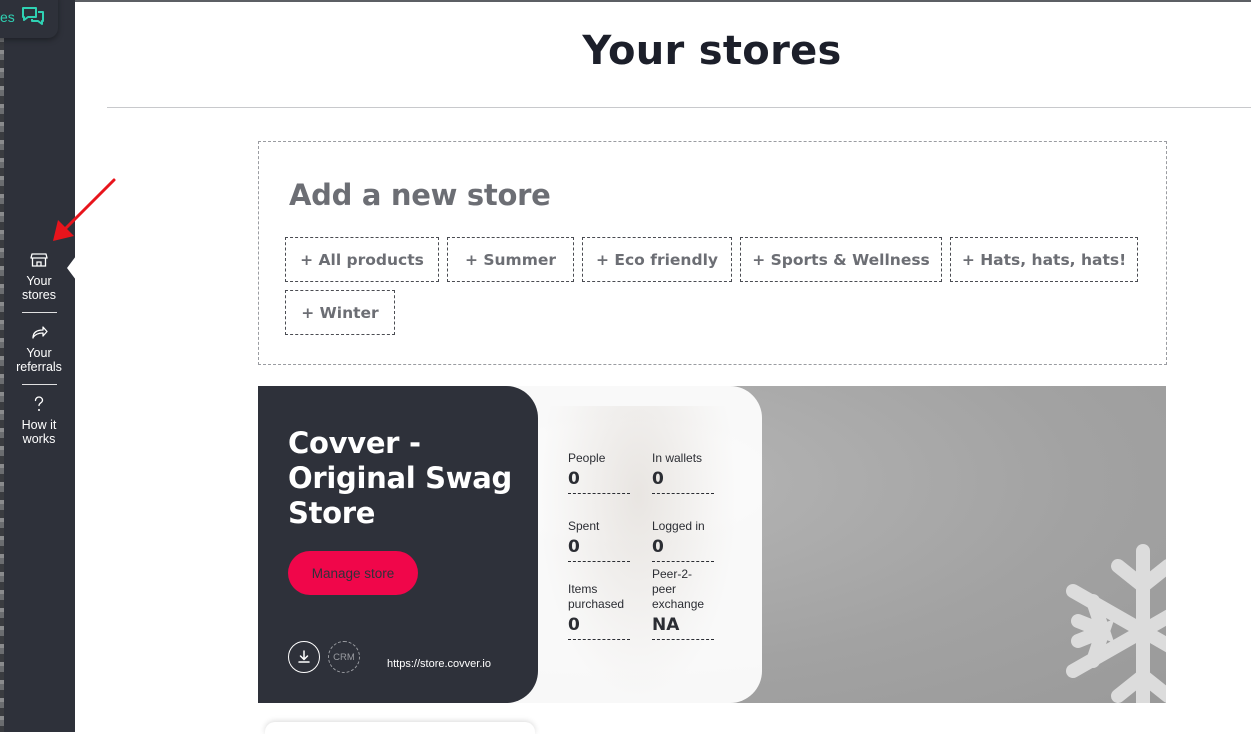 This screenshot has height=734, width=1251. Describe the element at coordinates (39, 367) in the screenshot. I see `sidebar-item-label: referrals` at that location.